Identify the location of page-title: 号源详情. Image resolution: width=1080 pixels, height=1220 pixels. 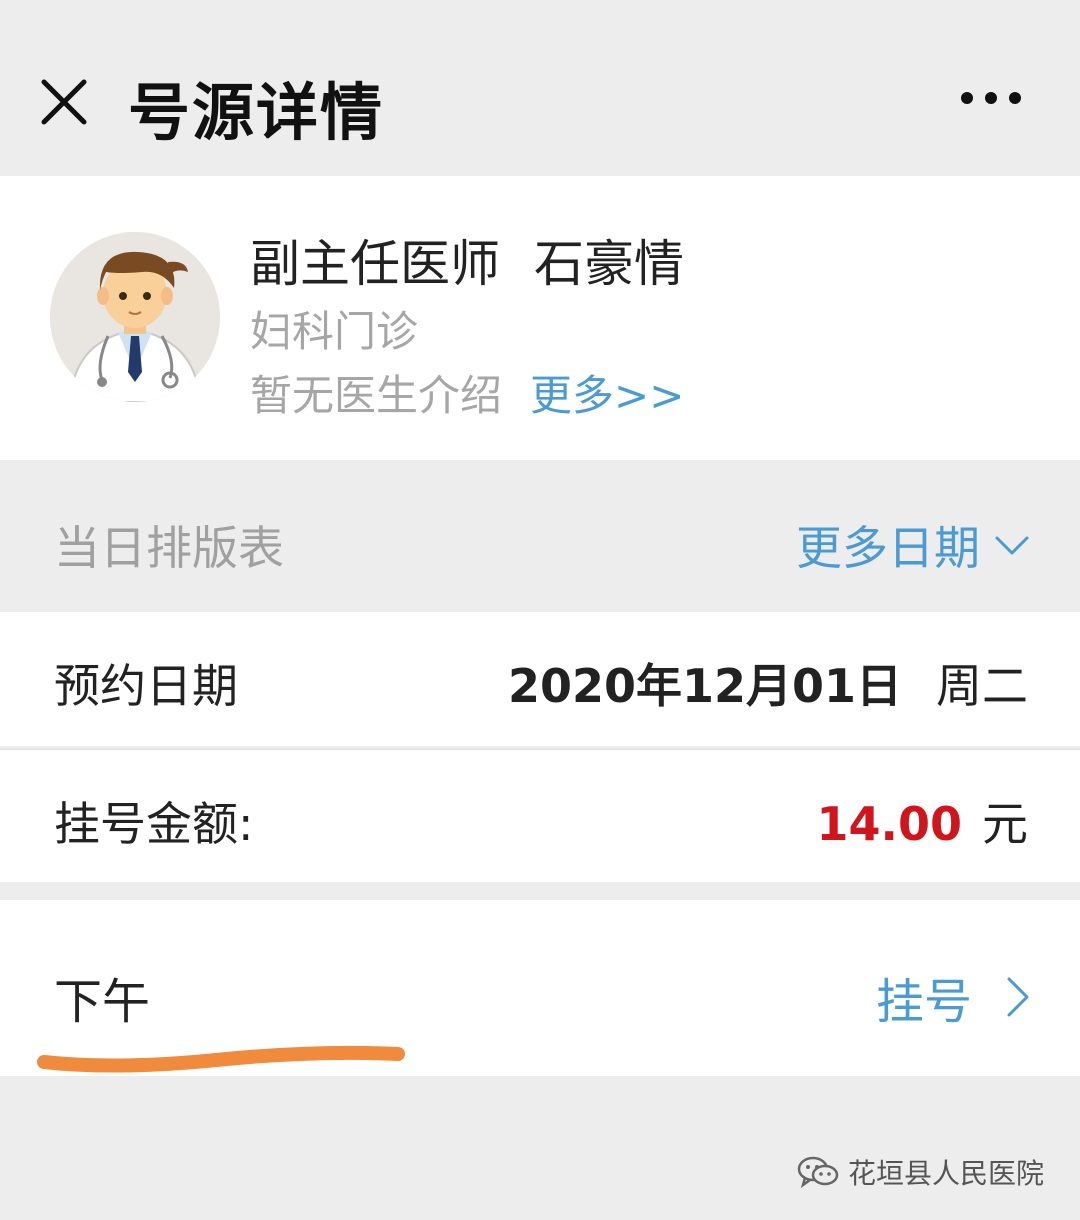
(256, 112).